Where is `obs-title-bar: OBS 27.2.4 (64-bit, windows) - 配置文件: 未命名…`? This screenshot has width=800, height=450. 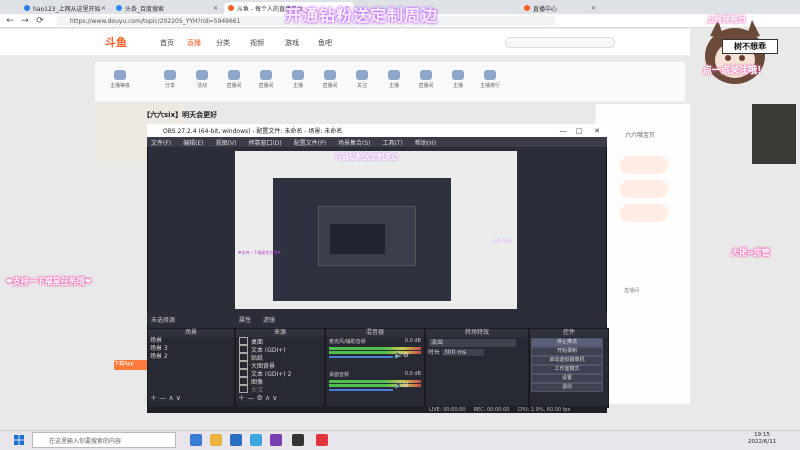
obs-title-bar: OBS 27.2.4 (64-bit, windows) - 配置文件: 未命名… is located at coordinates (377, 130).